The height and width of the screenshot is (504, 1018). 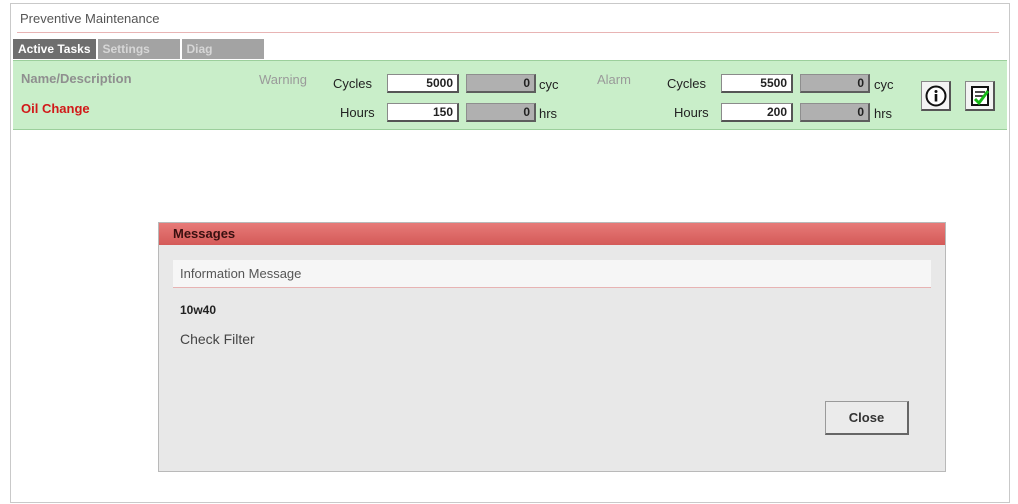 I want to click on warning-cycles-input: 5000, so click(x=423, y=83).